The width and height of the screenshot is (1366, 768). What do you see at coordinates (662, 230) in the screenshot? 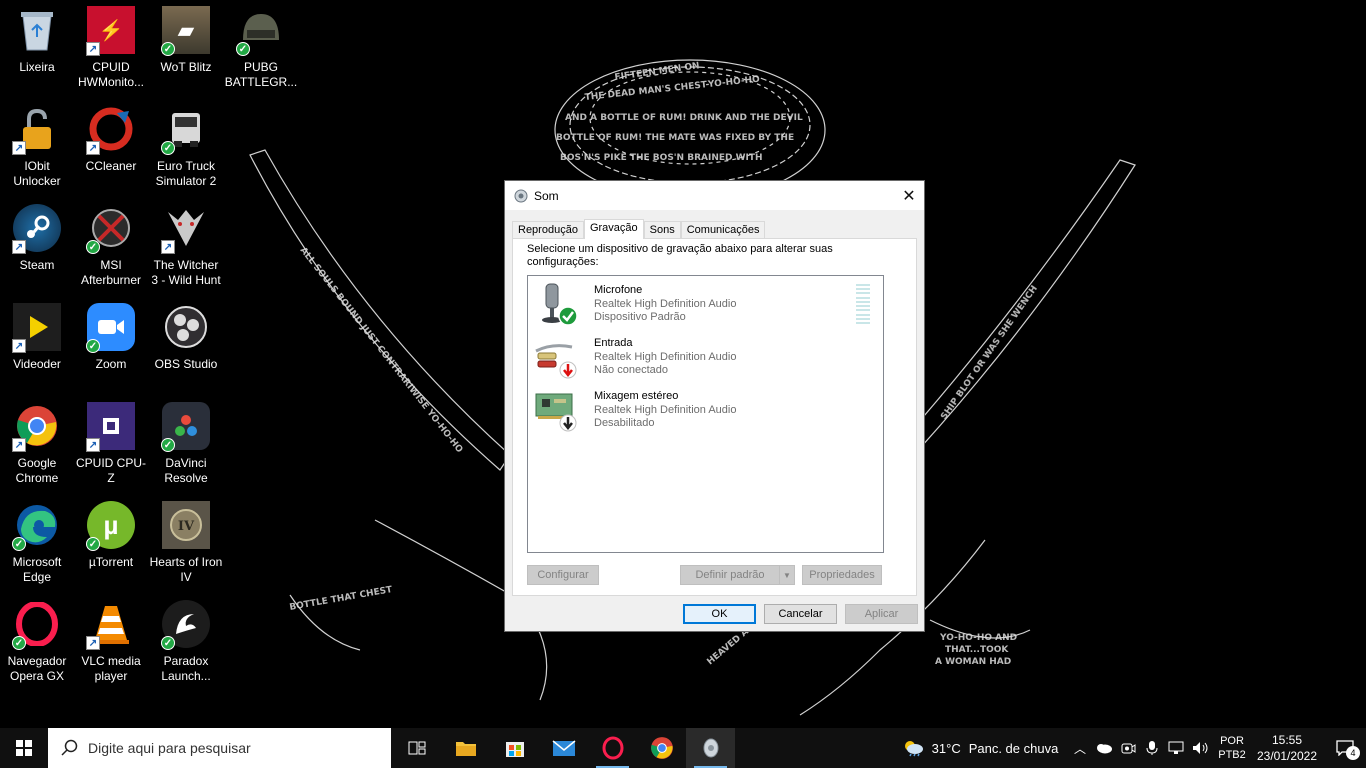
I see `tab-sons: Sons` at bounding box center [662, 230].